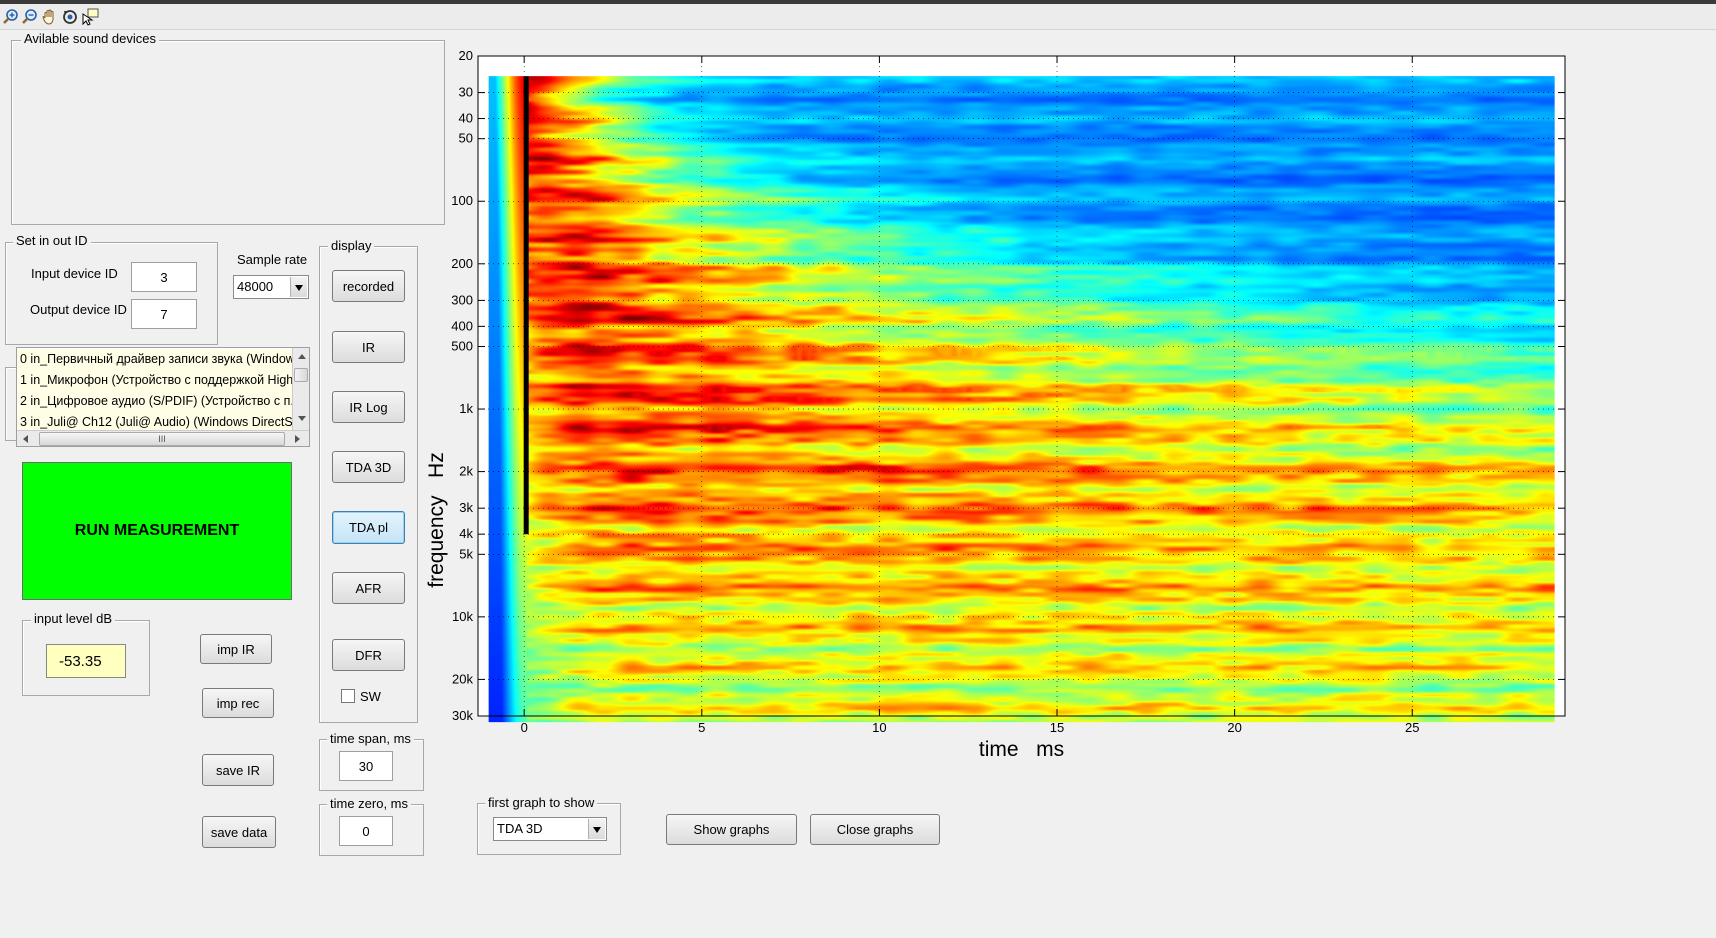 This screenshot has height=938, width=1716. What do you see at coordinates (875, 829) in the screenshot?
I see `close-graphs-button: Close graphs` at bounding box center [875, 829].